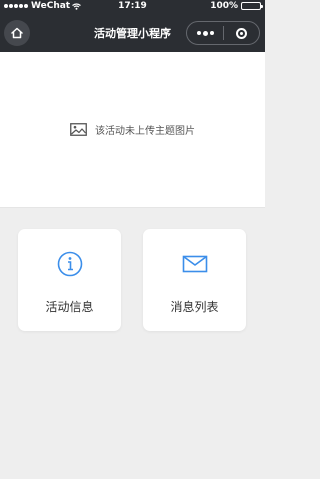  I want to click on activity-info-card: 活动信息, so click(69, 280).